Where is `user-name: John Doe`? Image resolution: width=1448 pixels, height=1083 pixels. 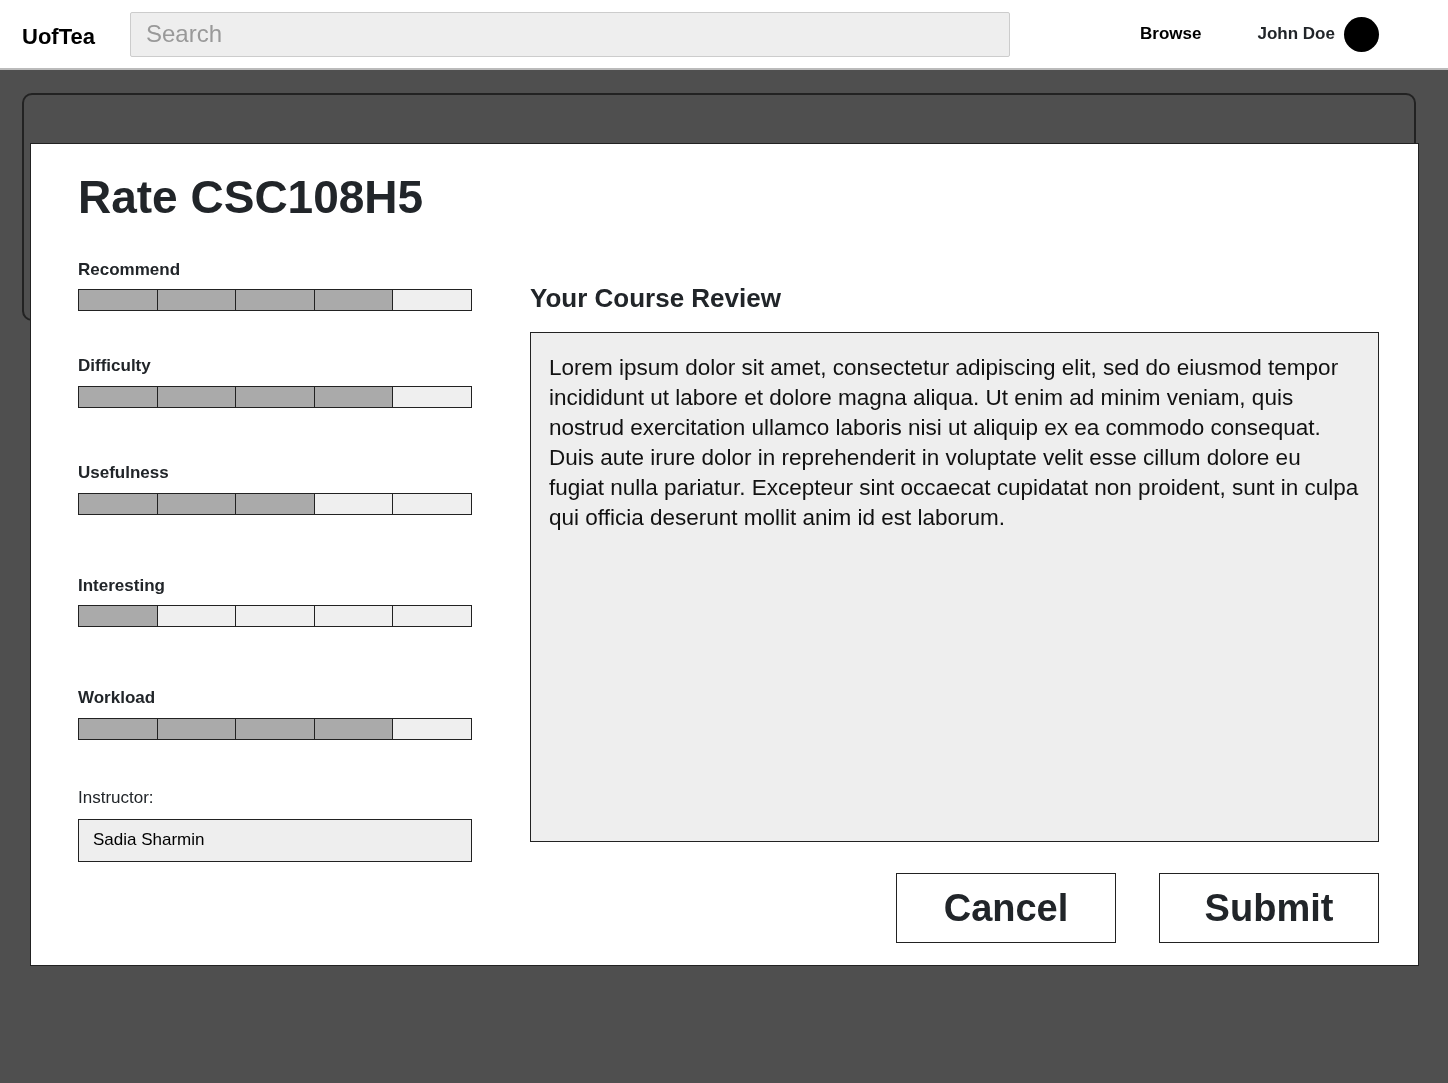
user-name: John Doe is located at coordinates (1296, 34).